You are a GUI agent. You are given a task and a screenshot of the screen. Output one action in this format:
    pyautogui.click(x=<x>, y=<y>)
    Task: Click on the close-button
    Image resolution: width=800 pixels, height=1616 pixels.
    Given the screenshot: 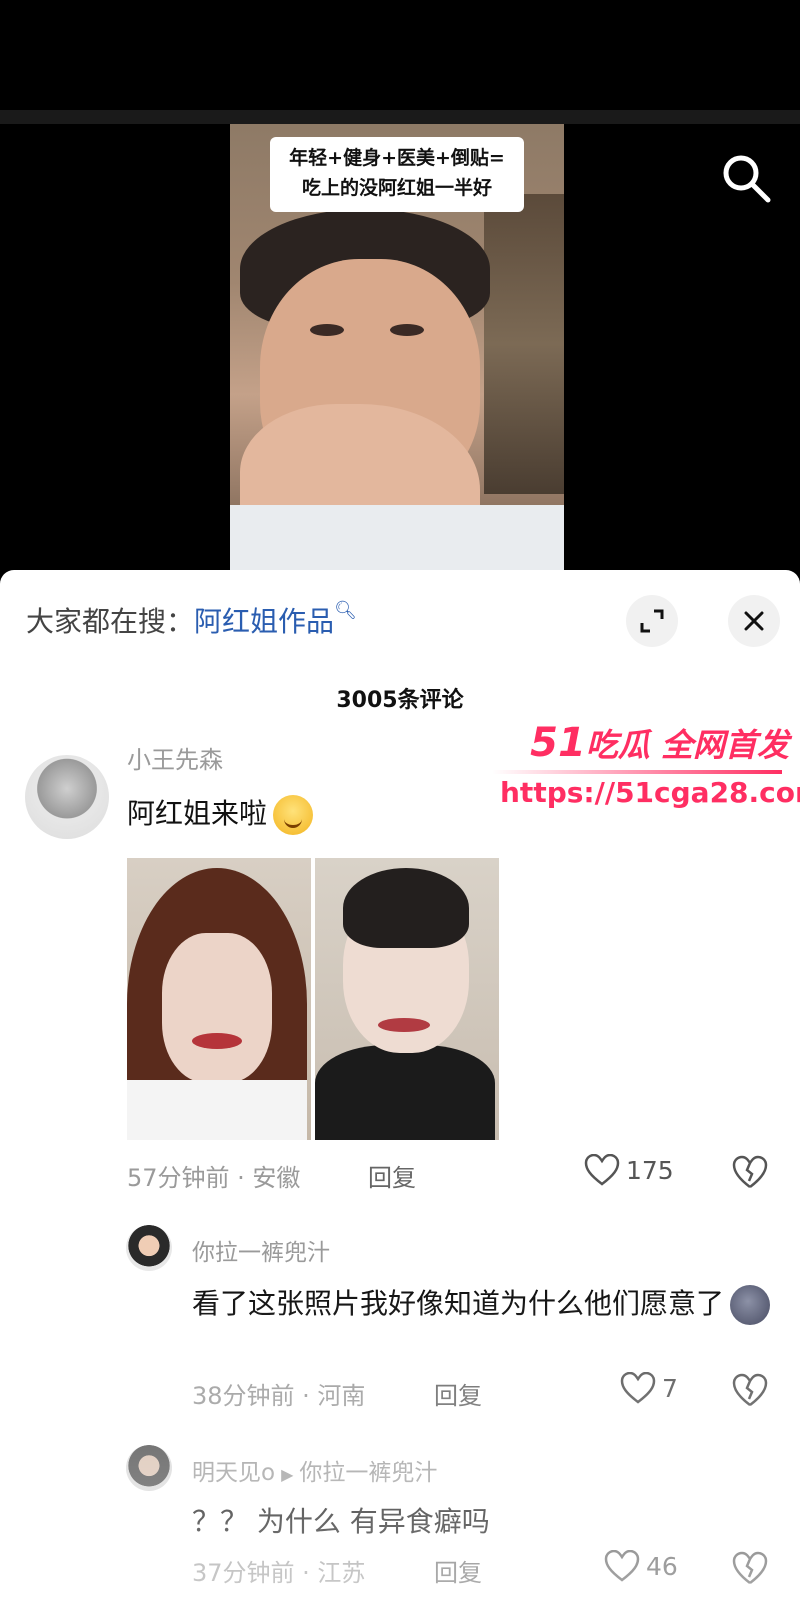 What is the action you would take?
    pyautogui.click(x=754, y=621)
    